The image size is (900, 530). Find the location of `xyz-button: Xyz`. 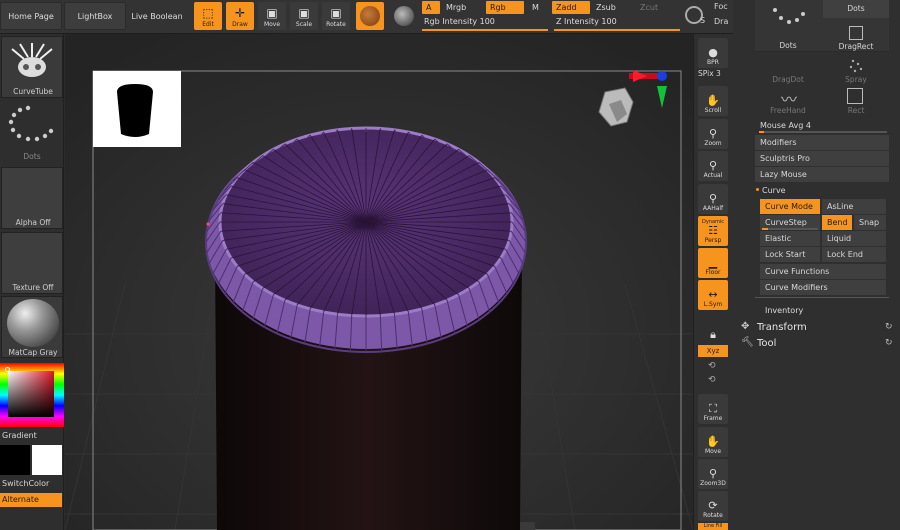

xyz-button: Xyz is located at coordinates (713, 351).